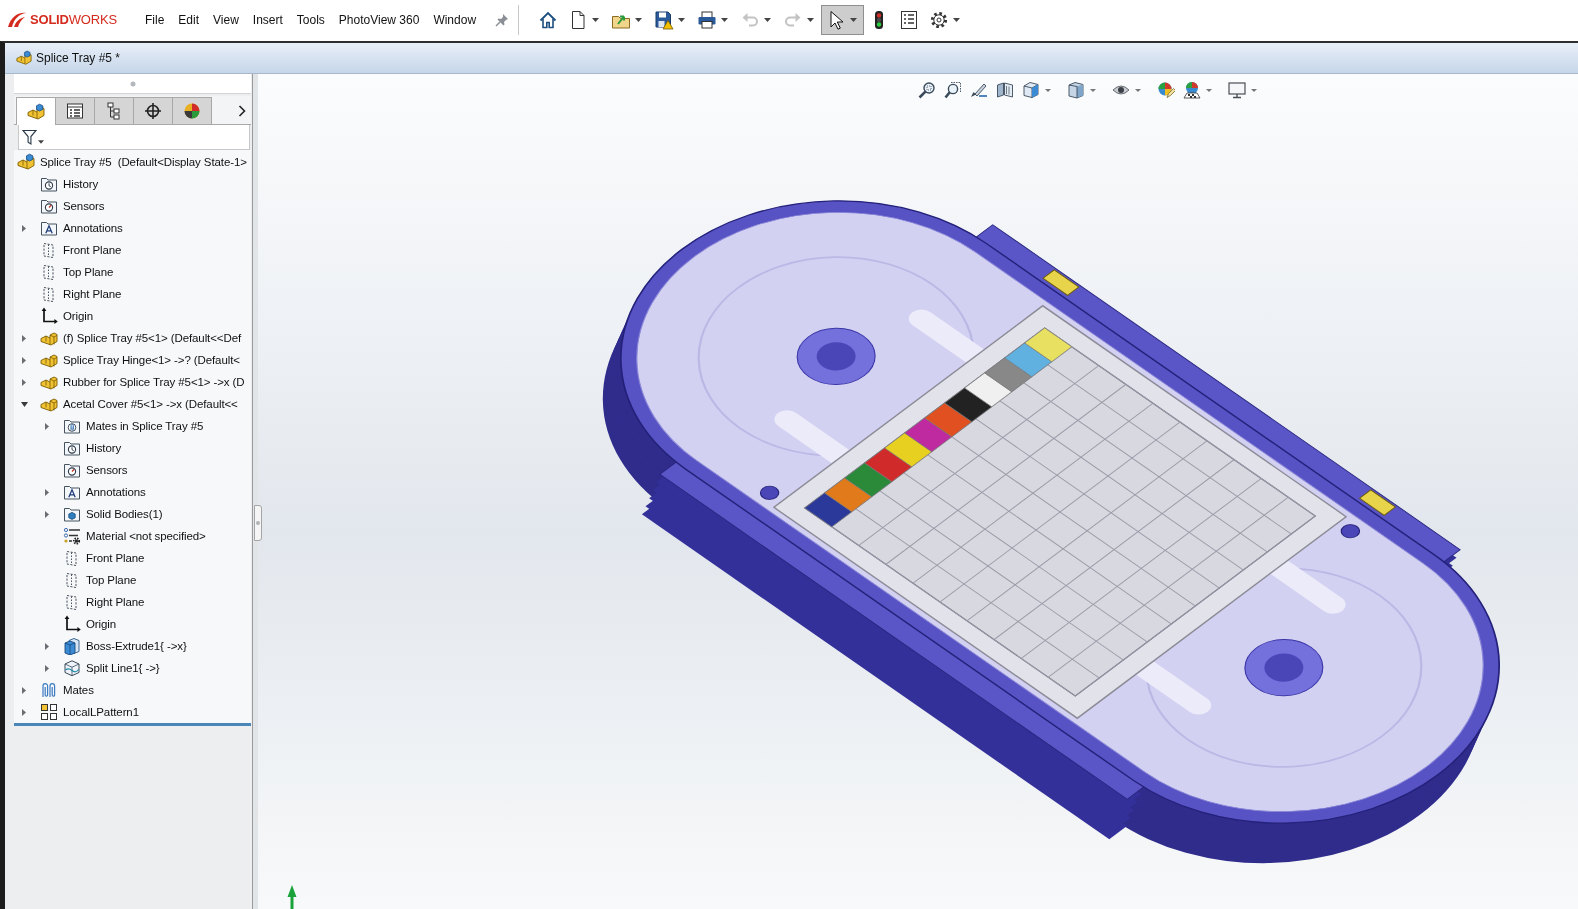 This screenshot has height=909, width=1578. What do you see at coordinates (1005, 90) in the screenshot?
I see `section-view-icon` at bounding box center [1005, 90].